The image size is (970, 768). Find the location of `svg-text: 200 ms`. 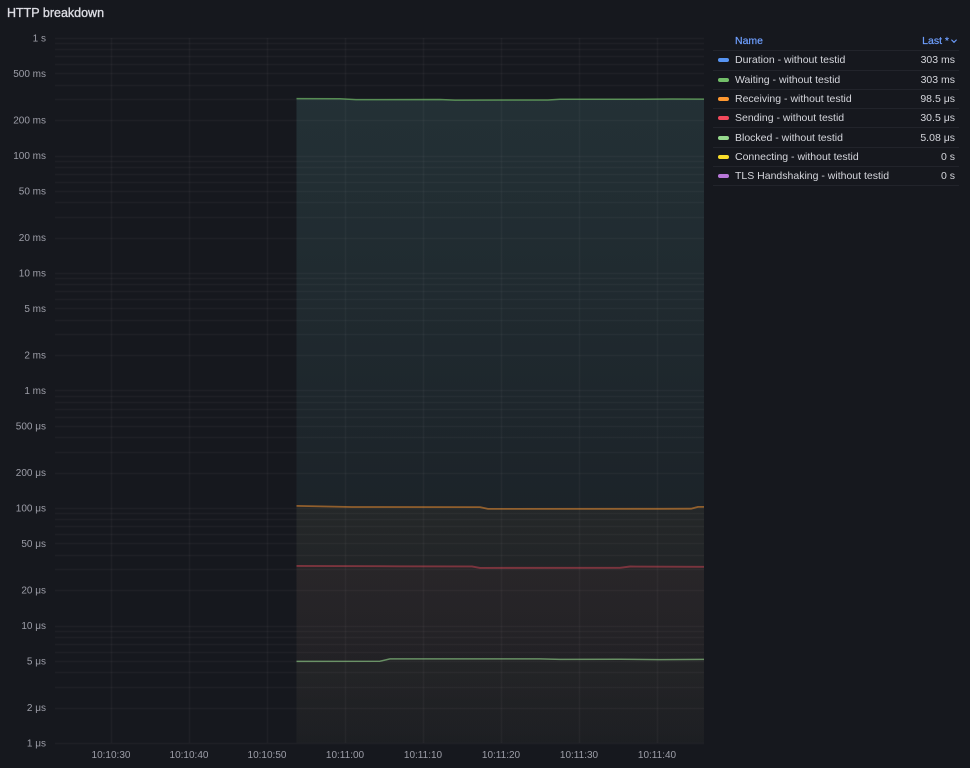

svg-text: 200 ms is located at coordinates (29, 121).